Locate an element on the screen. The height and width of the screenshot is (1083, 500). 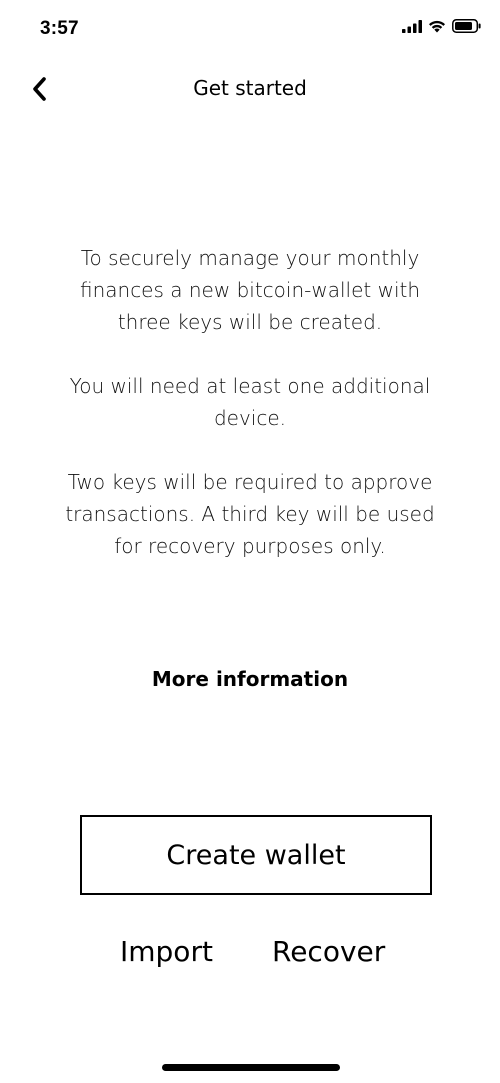
nav-bar: Get started is located at coordinates (250, 89).